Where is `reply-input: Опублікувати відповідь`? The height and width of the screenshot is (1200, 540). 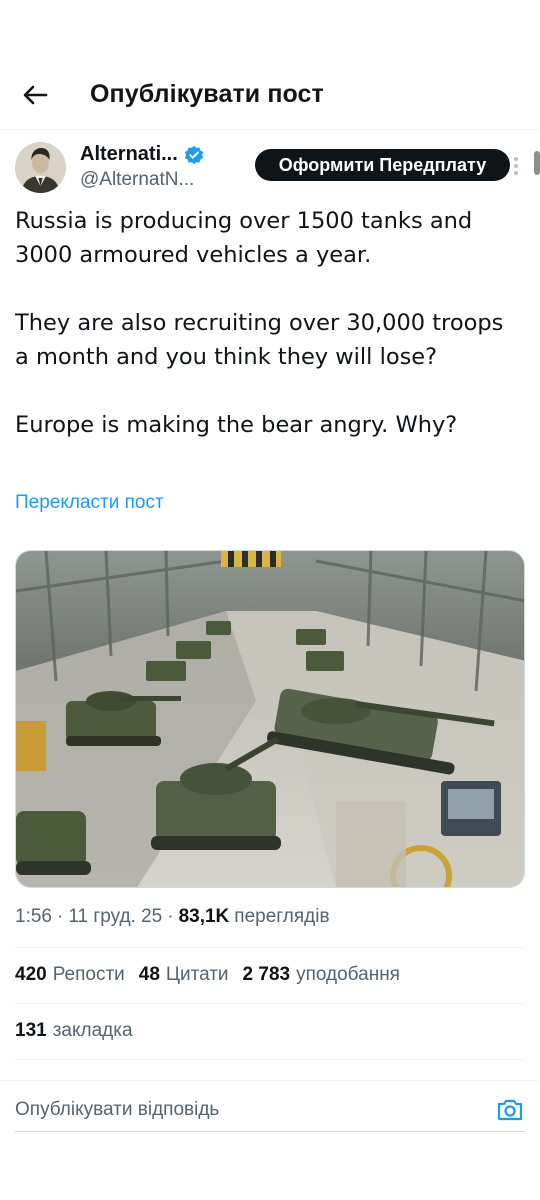
reply-input: Опублікувати відповідь is located at coordinates (117, 1110).